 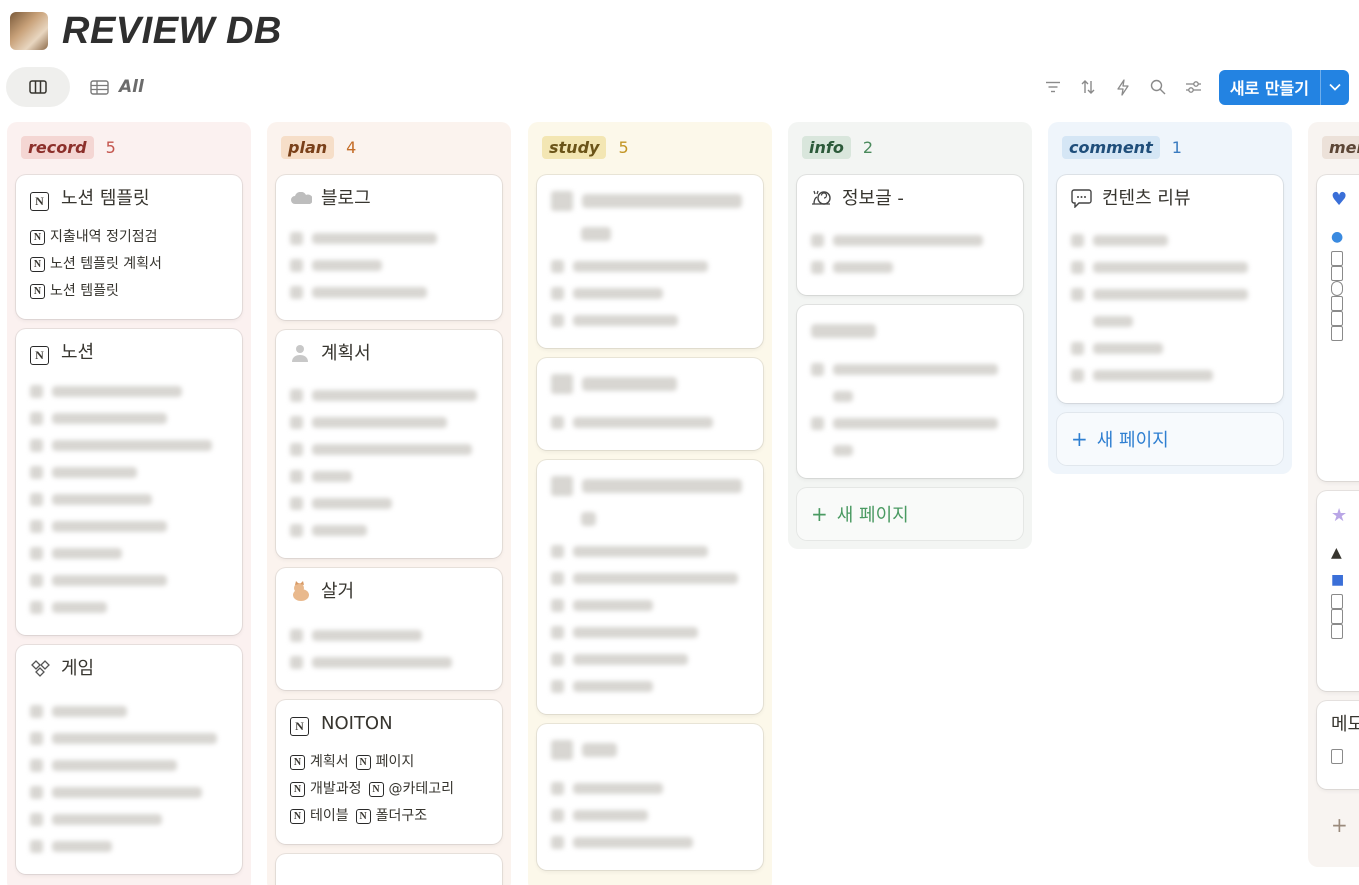 What do you see at coordinates (1146, 198) in the screenshot?
I see `card-title: 컨텐츠 리뷰` at bounding box center [1146, 198].